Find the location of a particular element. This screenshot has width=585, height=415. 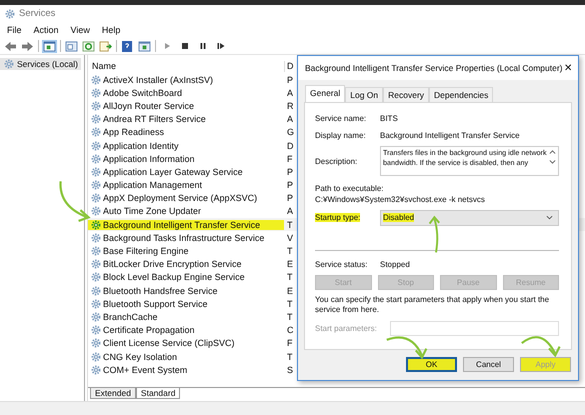

field-label: Startup type: is located at coordinates (337, 217).